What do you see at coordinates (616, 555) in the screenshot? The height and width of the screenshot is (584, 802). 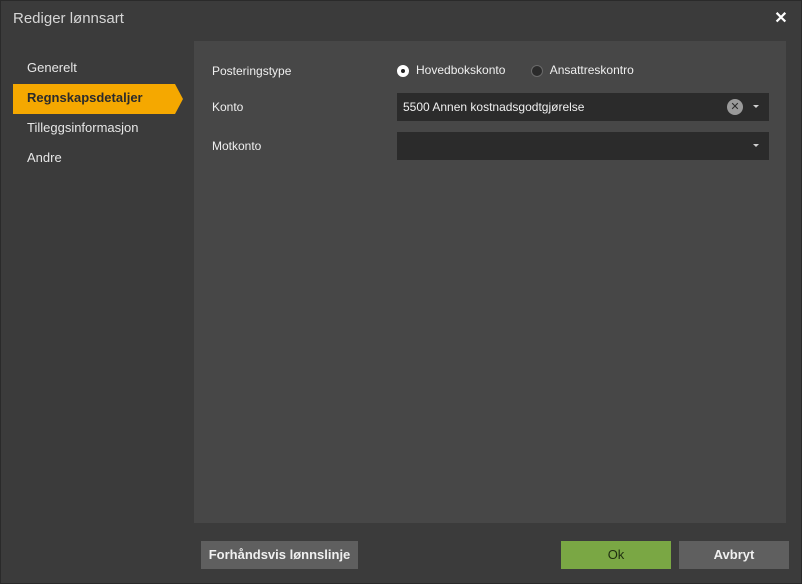 I see `ok-button: Ok` at bounding box center [616, 555].